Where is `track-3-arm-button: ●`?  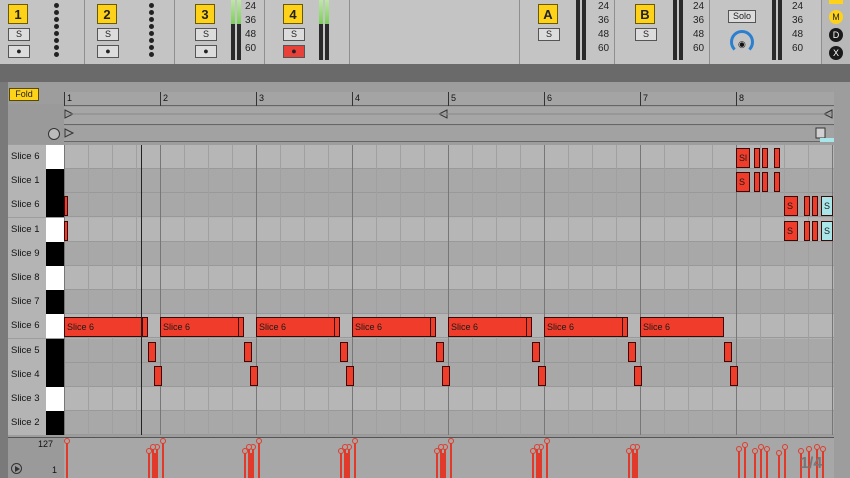 track-3-arm-button: ● is located at coordinates (206, 51).